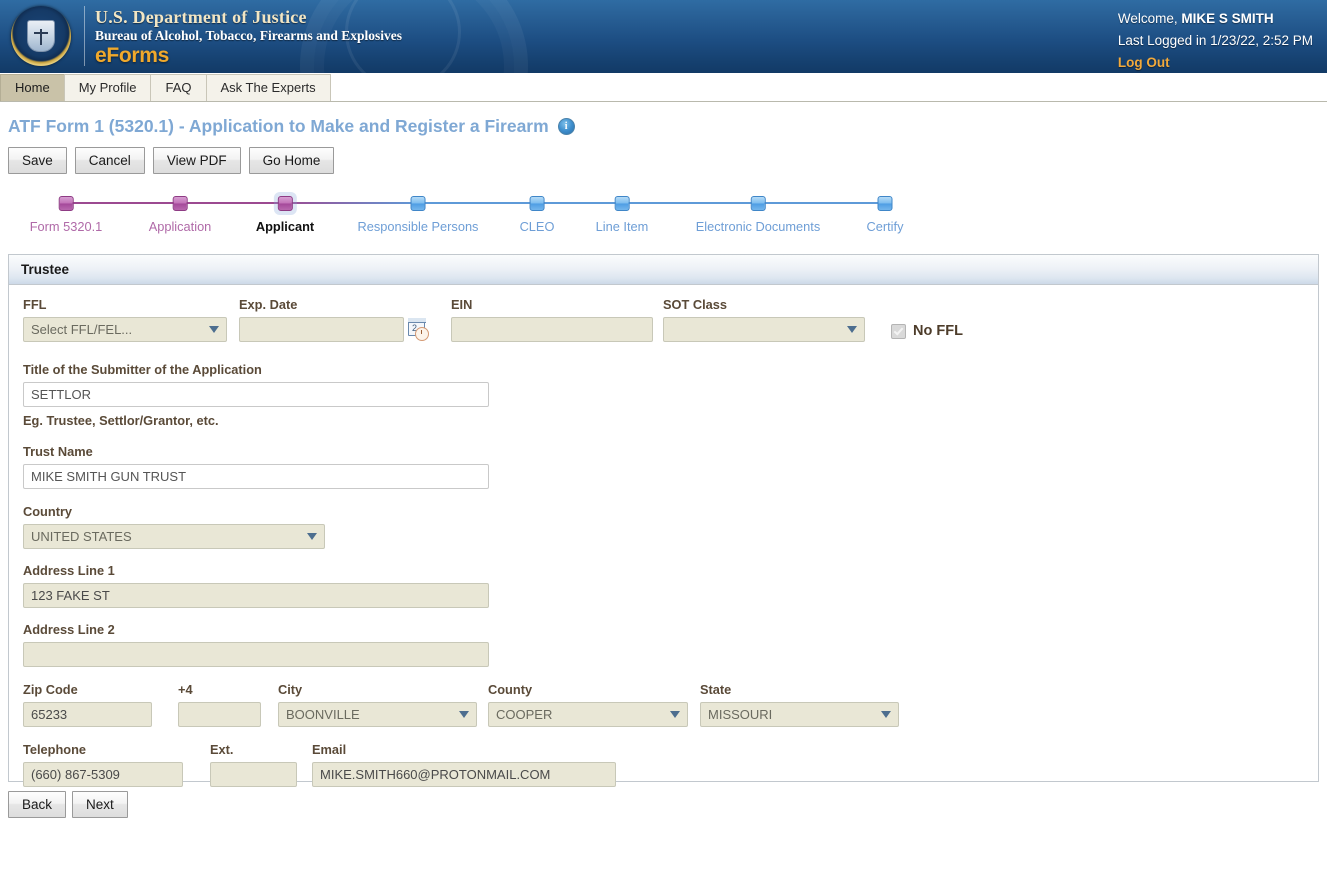  Describe the element at coordinates (885, 213) in the screenshot. I see `wizard-step-certify: Certify` at that location.